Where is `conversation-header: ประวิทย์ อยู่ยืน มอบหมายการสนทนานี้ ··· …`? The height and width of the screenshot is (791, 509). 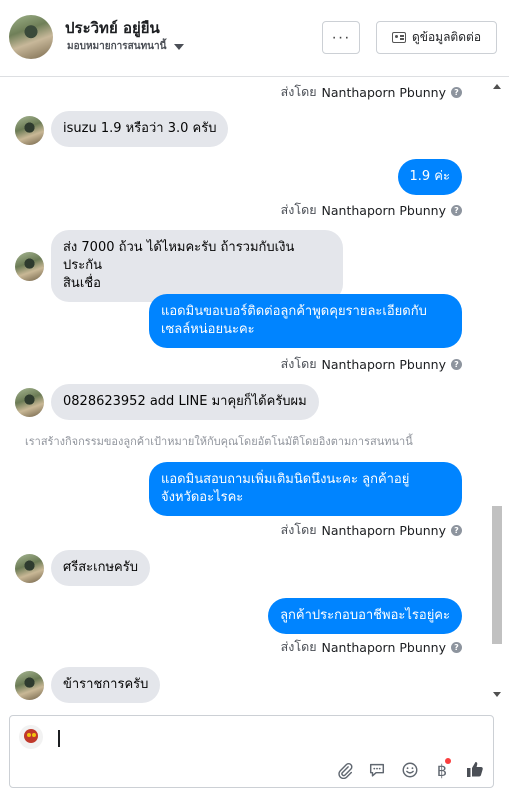
conversation-header: ประวิทย์ อยู่ยืน มอบหมายการสนทนานี้ ··· … is located at coordinates (254, 38).